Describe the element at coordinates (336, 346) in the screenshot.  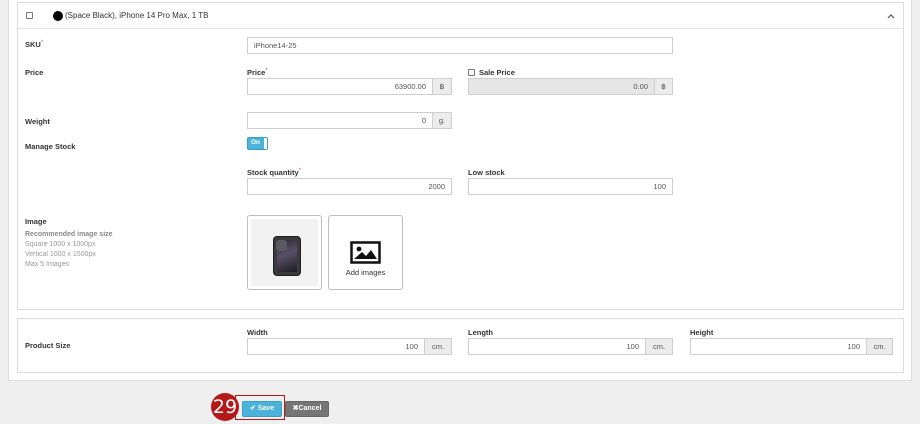
I see `width-input: 100` at that location.